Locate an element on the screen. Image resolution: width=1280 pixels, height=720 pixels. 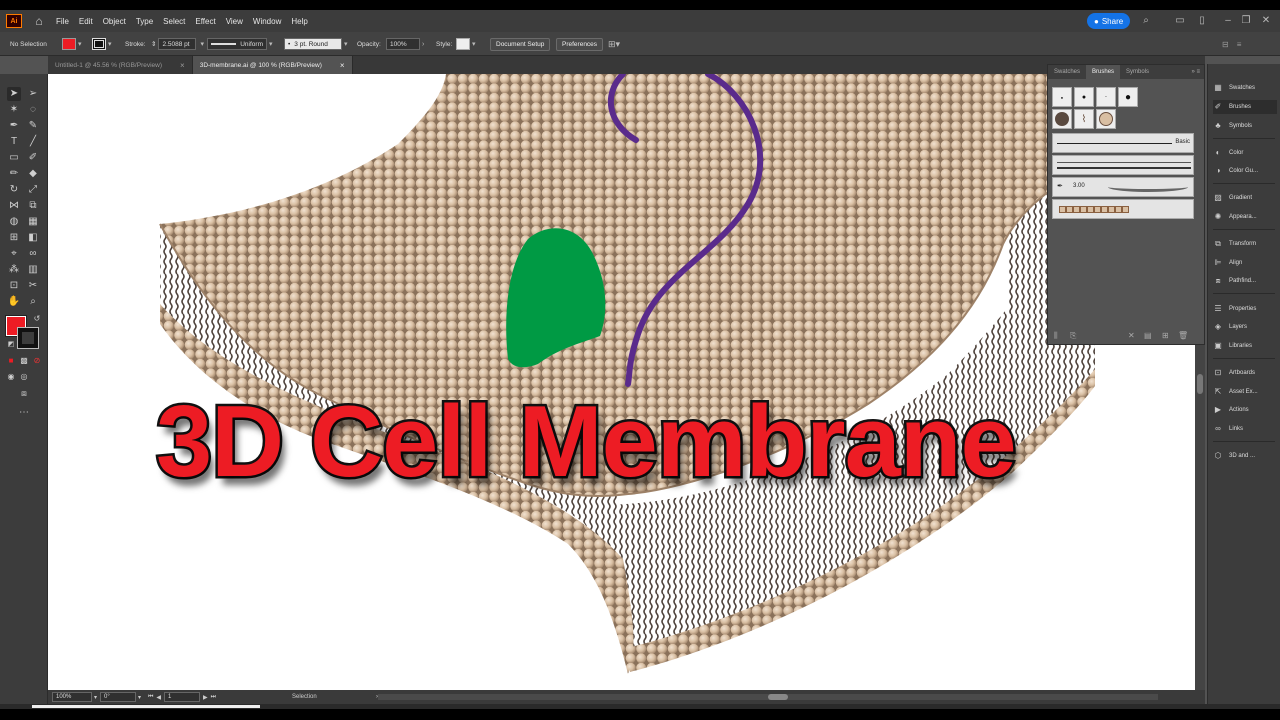
direct-selection-tool-icon: ➢ is located at coordinates (33, 94).